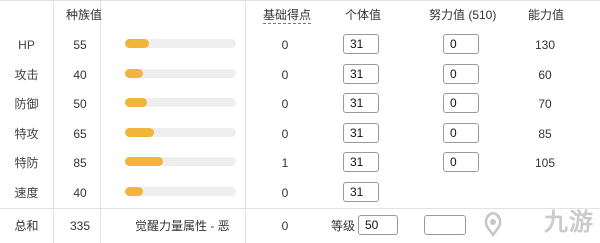  What do you see at coordinates (545, 133) in the screenshot?
I see `stat-value: 85` at bounding box center [545, 133].